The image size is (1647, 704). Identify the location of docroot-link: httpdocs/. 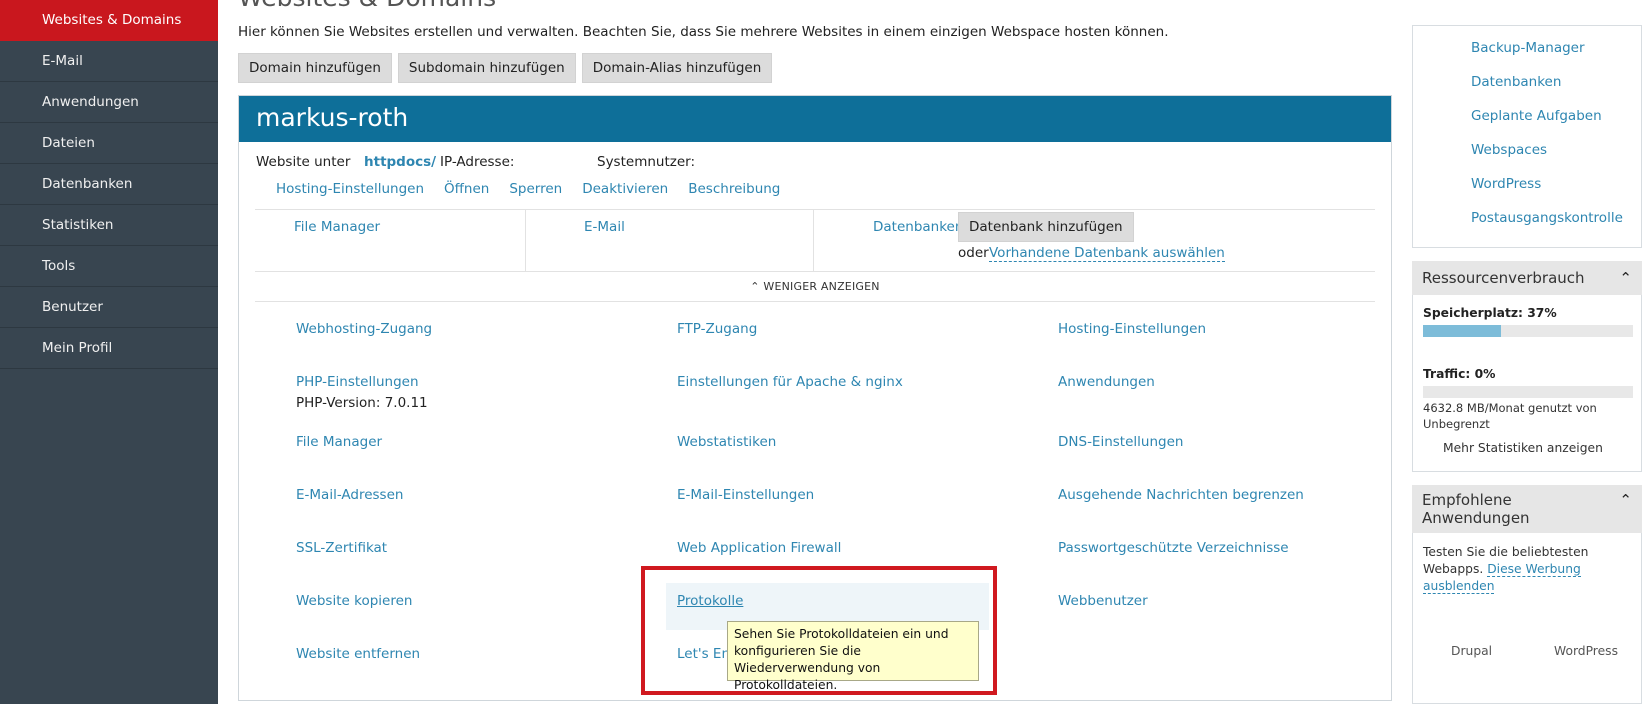
(400, 162).